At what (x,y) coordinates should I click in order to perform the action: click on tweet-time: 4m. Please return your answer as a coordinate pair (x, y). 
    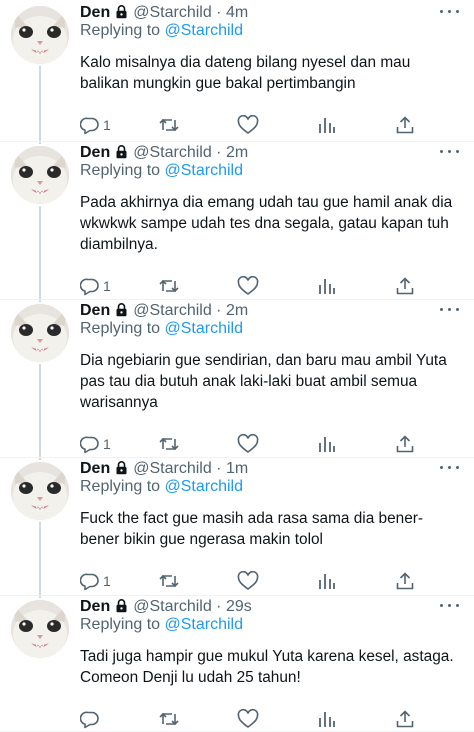
    Looking at the image, I should click on (237, 12).